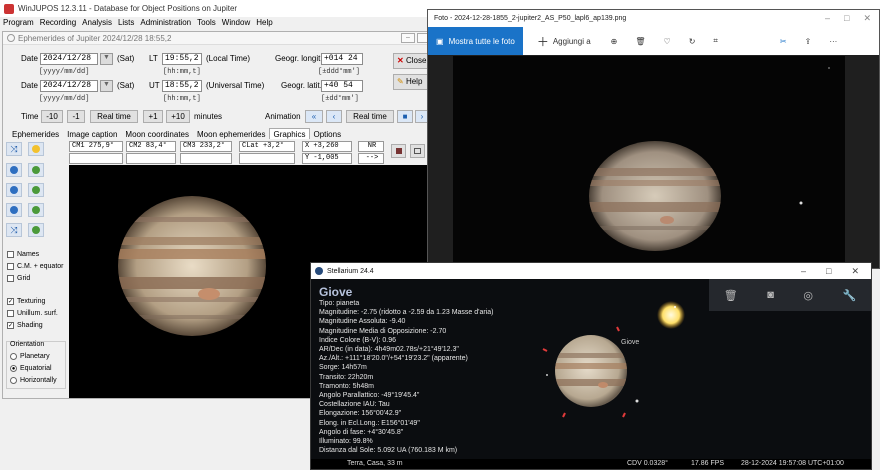 The width and height of the screenshot is (880, 470). Describe the element at coordinates (369, 423) in the screenshot. I see `info-line: Elong. in Ecl.Long.: E156°01'49"` at that location.